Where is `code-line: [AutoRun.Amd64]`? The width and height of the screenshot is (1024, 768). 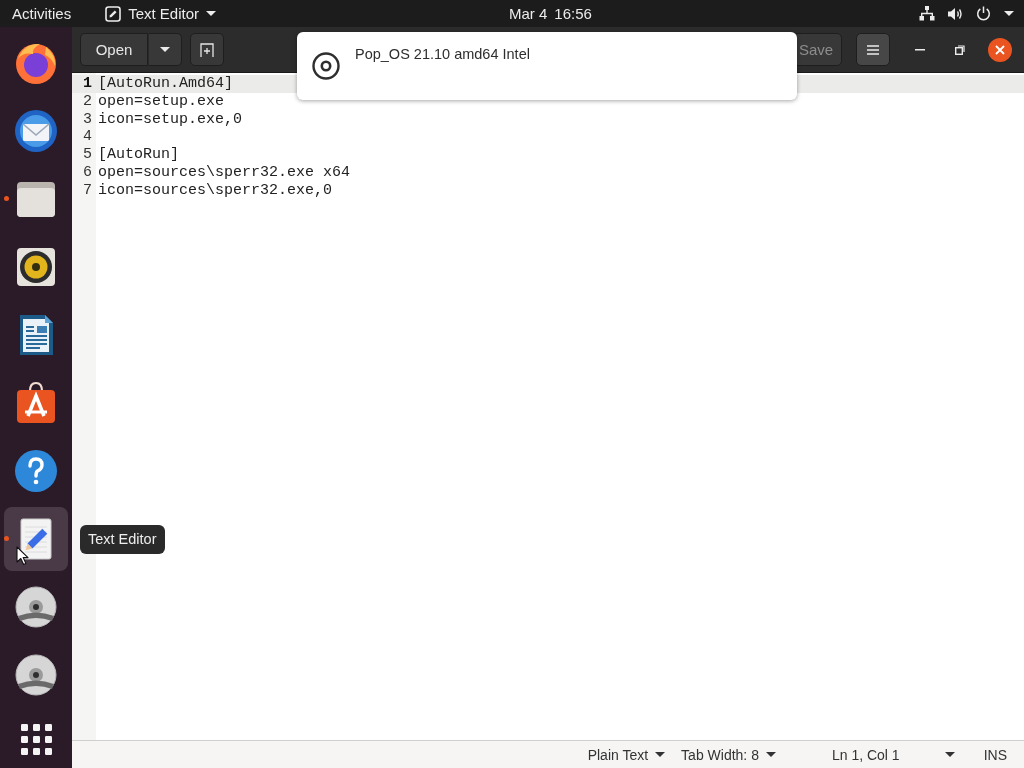 code-line: [AutoRun.Amd64] is located at coordinates (165, 84).